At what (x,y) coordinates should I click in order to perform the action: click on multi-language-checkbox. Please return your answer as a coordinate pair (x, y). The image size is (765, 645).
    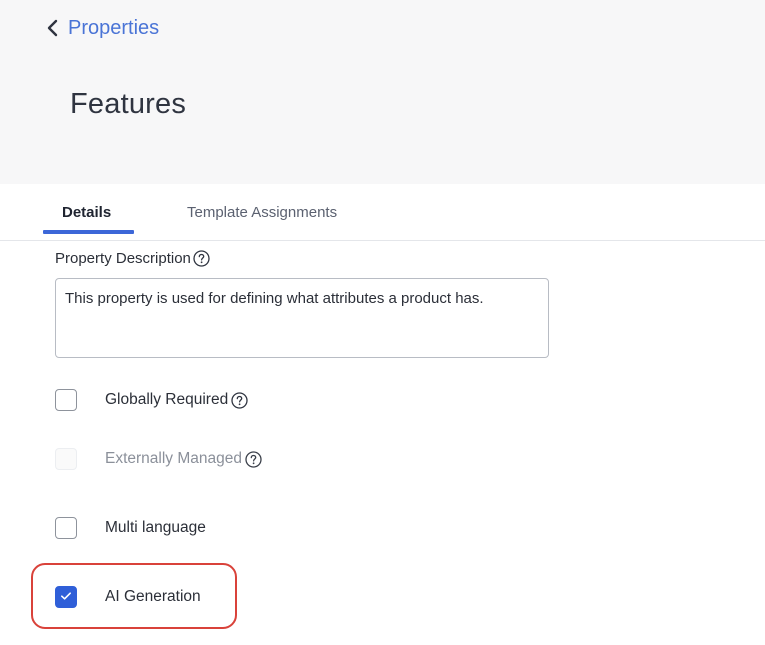
    Looking at the image, I should click on (66, 528).